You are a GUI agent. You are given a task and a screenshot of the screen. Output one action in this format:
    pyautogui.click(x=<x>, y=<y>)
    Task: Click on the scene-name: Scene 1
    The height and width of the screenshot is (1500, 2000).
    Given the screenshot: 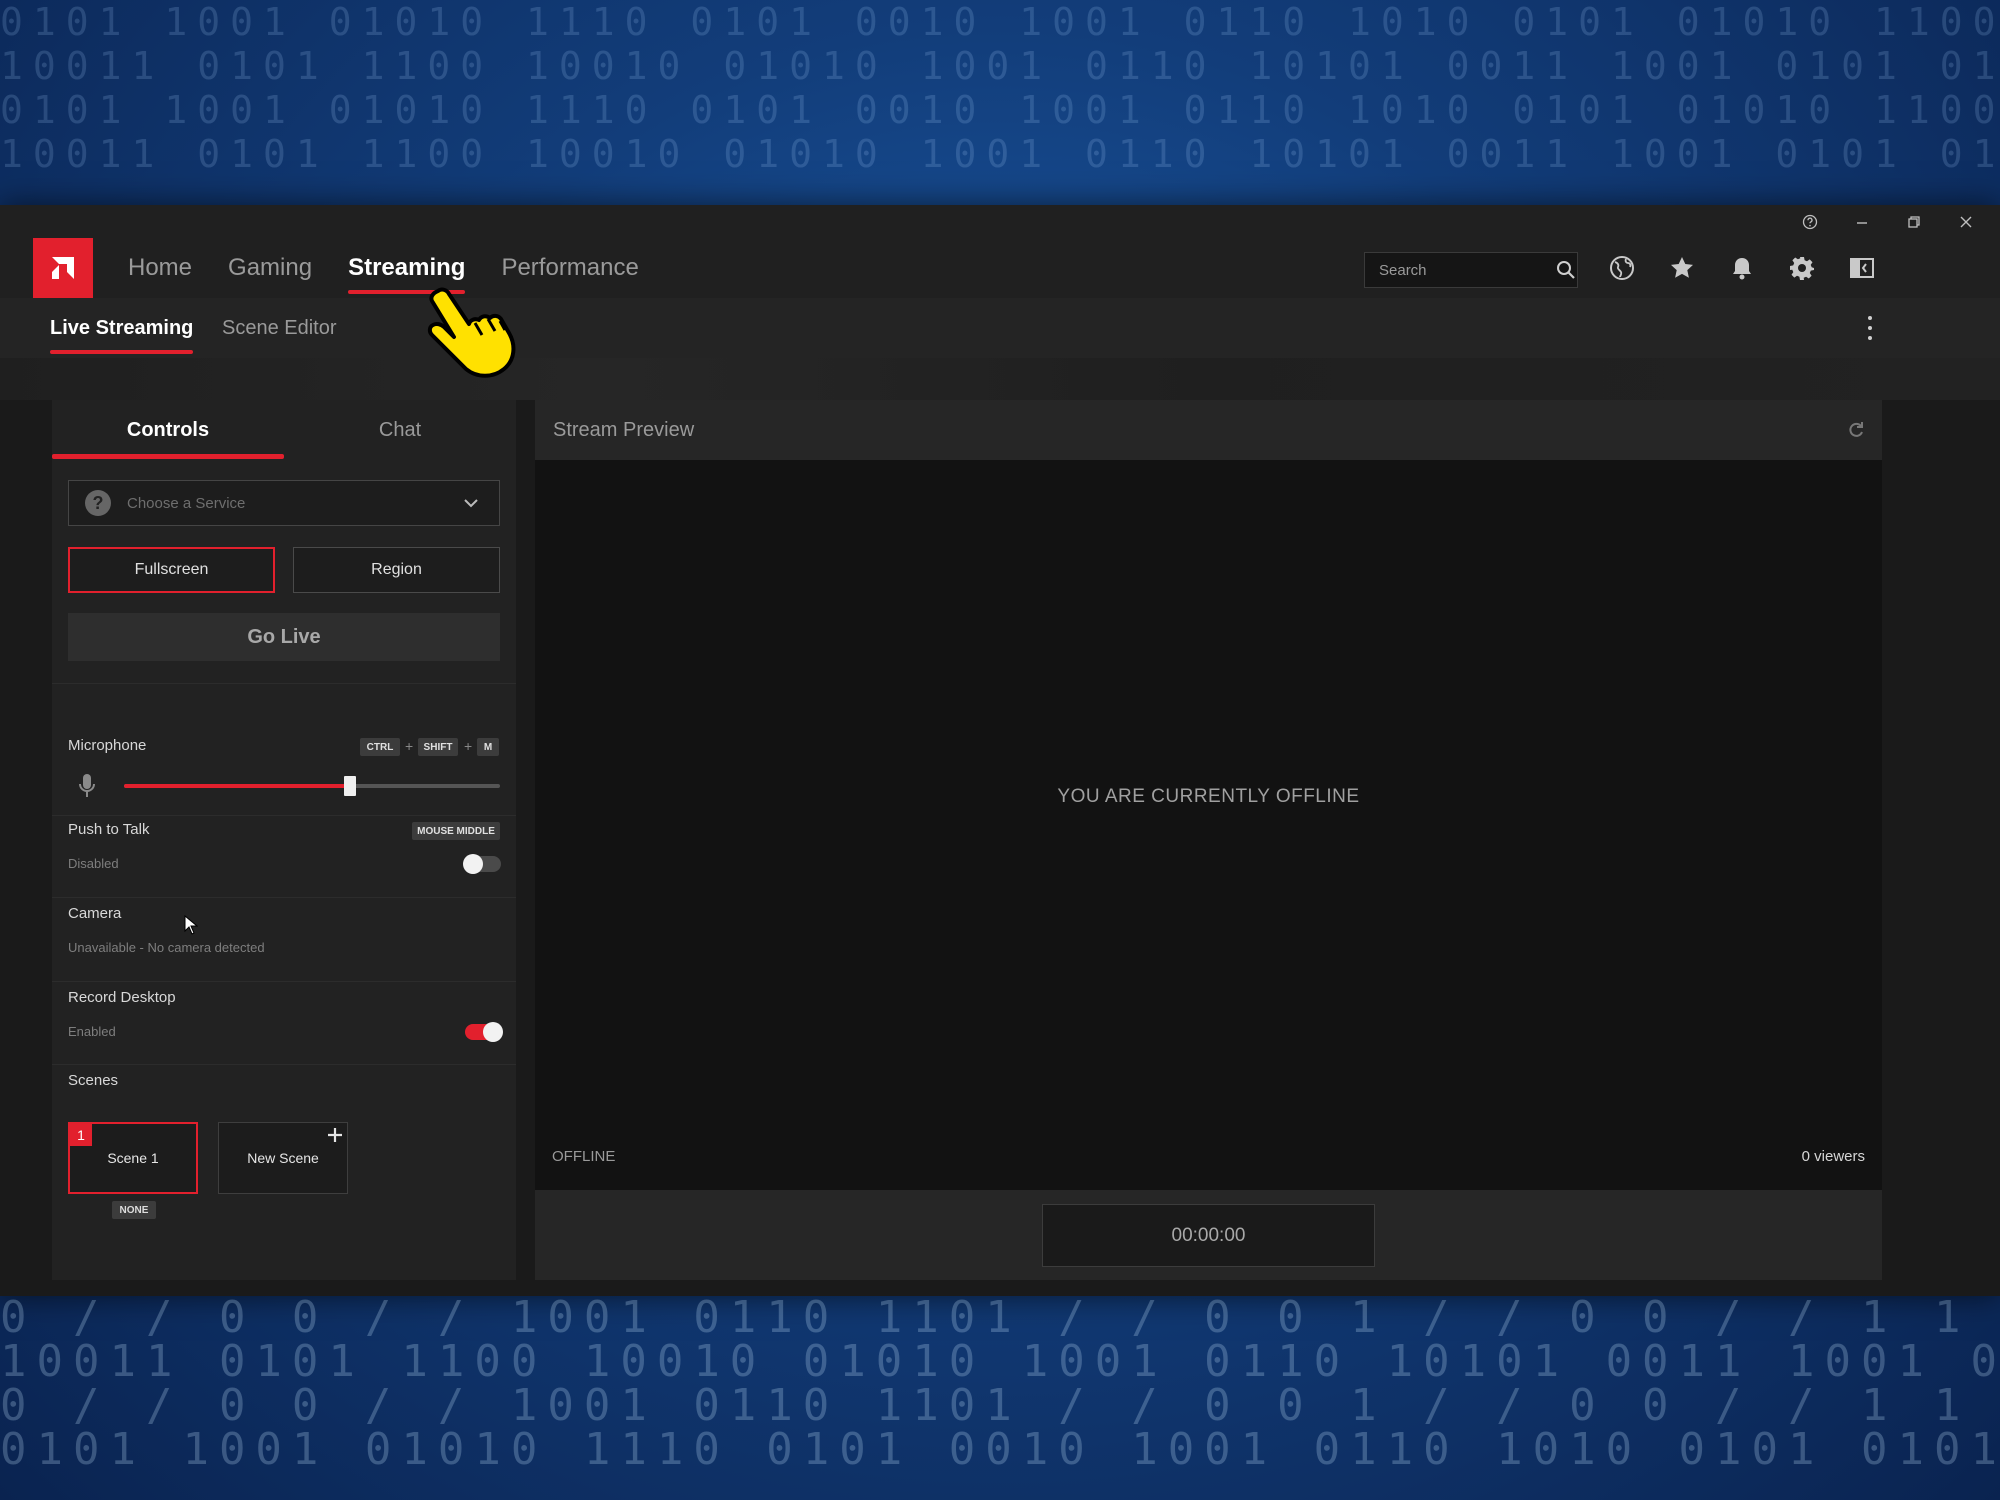 What is the action you would take?
    pyautogui.click(x=133, y=1158)
    